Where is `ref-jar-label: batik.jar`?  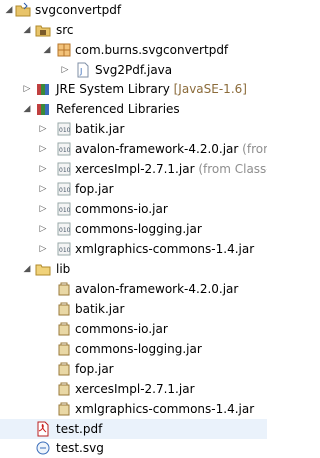 ref-jar-label: batik.jar is located at coordinates (100, 129).